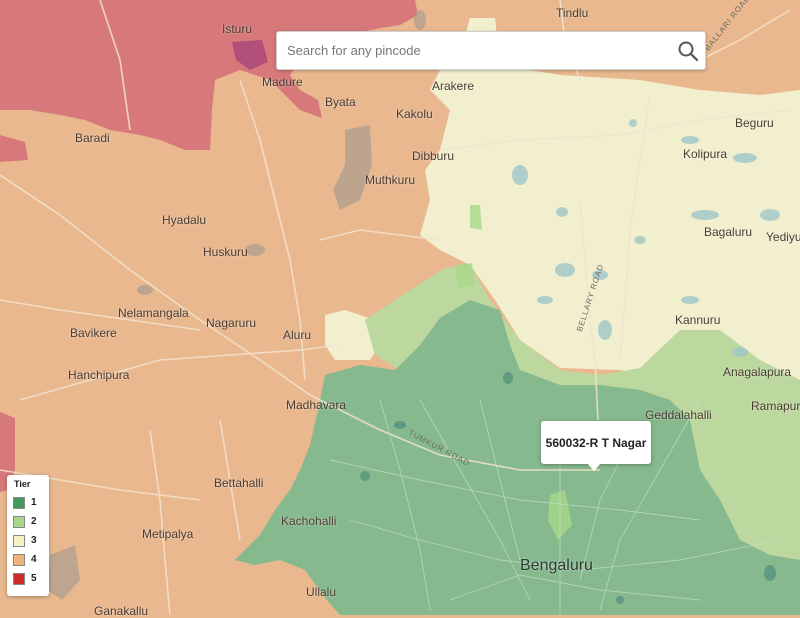 This screenshot has height=618, width=800. I want to click on place-nelamangala: Nelamangala, so click(153, 313).